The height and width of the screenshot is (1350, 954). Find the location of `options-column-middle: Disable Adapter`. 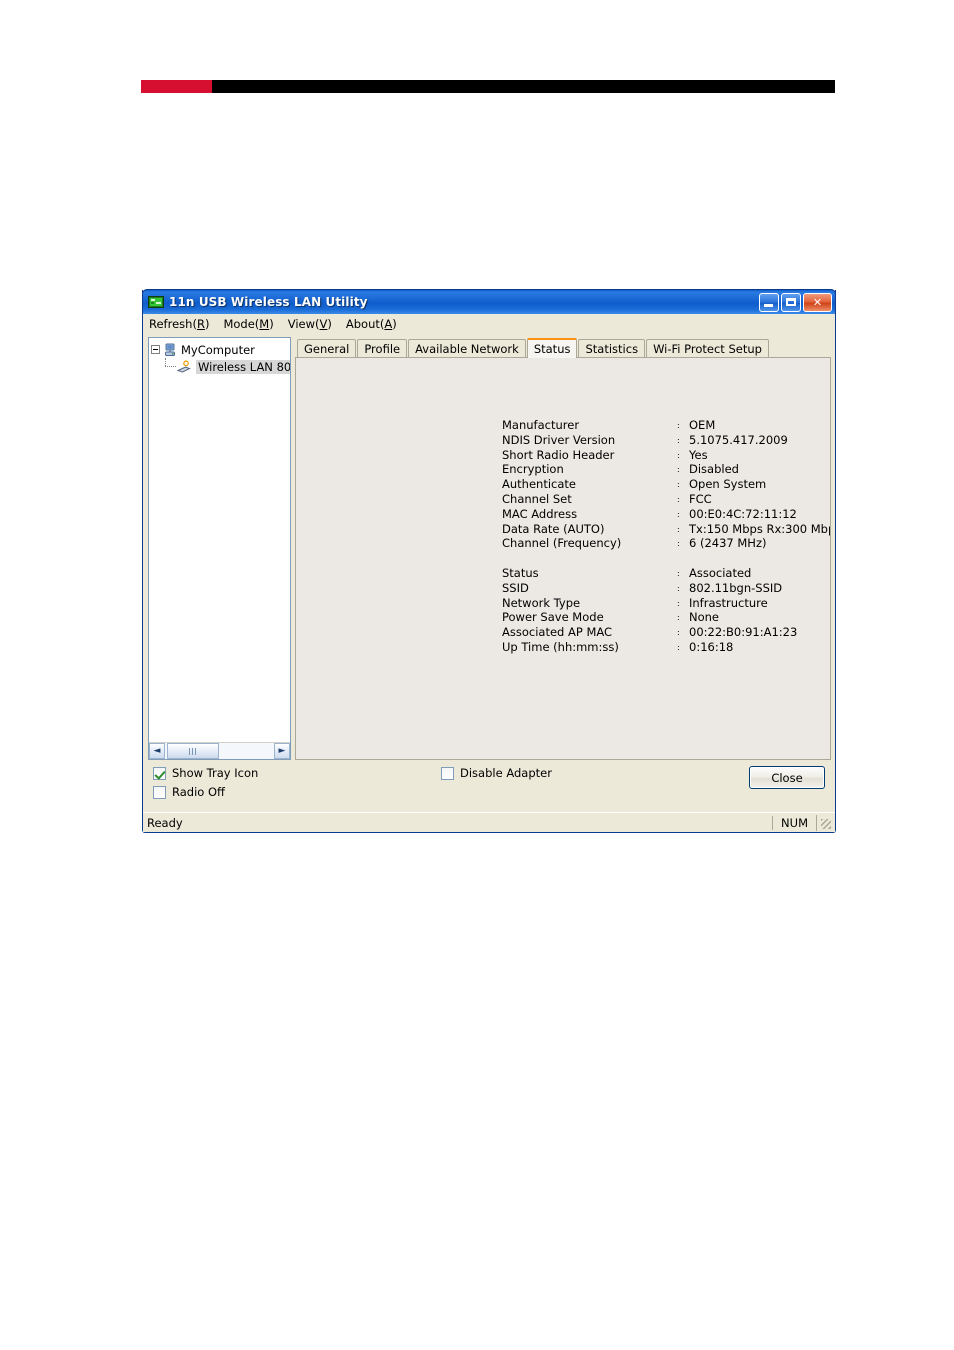

options-column-middle: Disable Adapter is located at coordinates (496, 773).